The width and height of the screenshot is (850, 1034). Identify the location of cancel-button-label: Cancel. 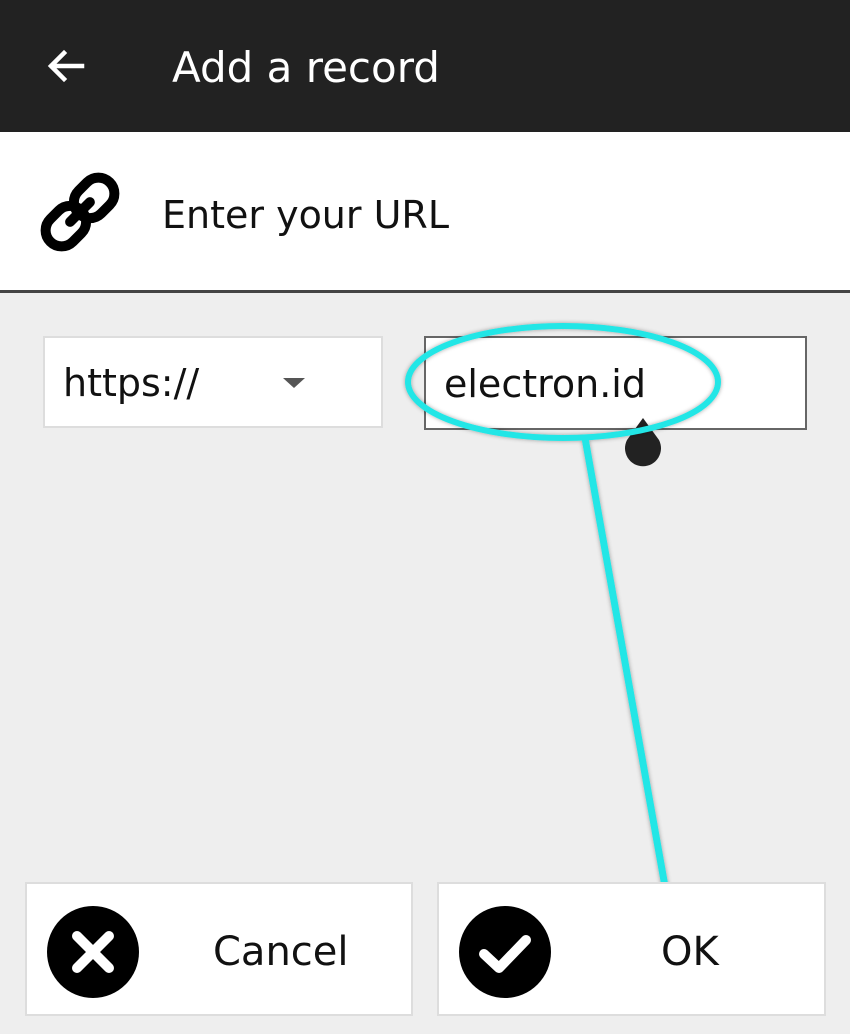
(281, 952).